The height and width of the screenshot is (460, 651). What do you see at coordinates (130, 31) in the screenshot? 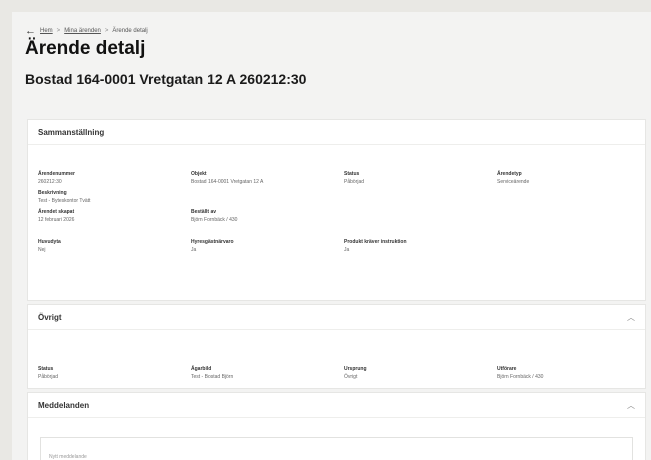
I see `breadcrumb-current: Ärende detalj` at bounding box center [130, 31].